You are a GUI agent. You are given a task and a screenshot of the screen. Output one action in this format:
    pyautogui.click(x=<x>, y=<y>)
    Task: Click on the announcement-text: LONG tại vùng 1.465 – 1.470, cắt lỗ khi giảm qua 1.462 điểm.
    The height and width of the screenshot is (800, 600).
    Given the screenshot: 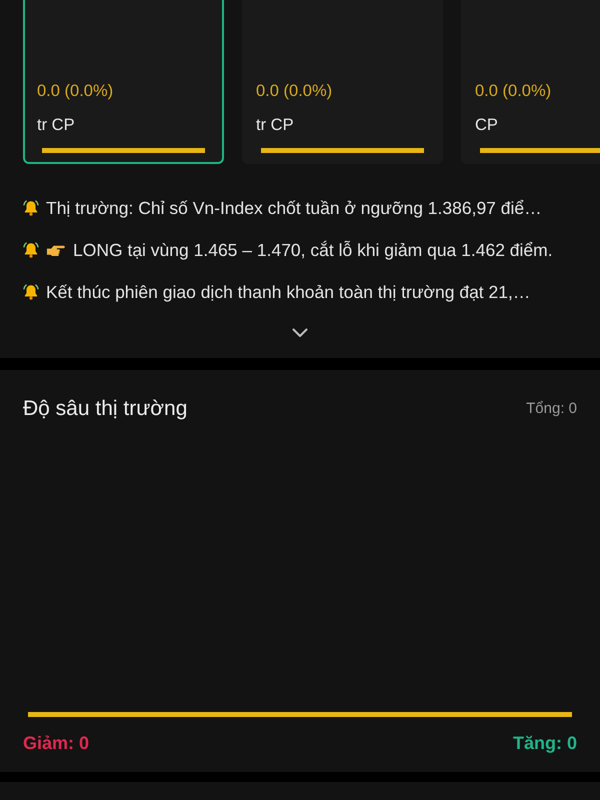 What is the action you would take?
    pyautogui.click(x=313, y=250)
    